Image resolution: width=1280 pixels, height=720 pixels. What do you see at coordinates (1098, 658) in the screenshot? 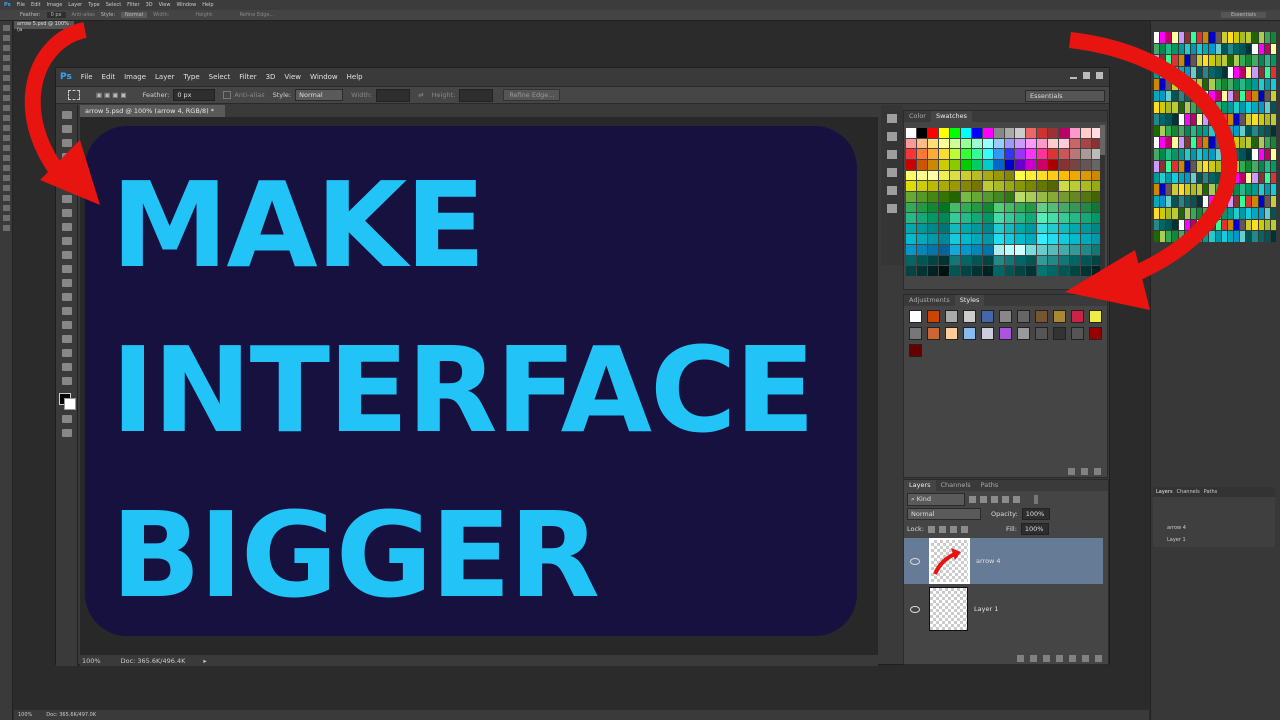
I see `trash-icon` at bounding box center [1098, 658].